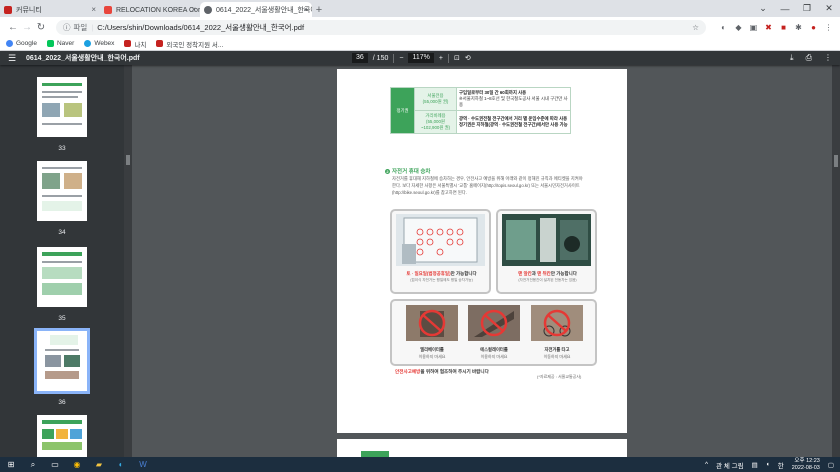 The image size is (840, 472). I want to click on source-credit: (*자료제공 : 서울교통공사), so click(559, 376).